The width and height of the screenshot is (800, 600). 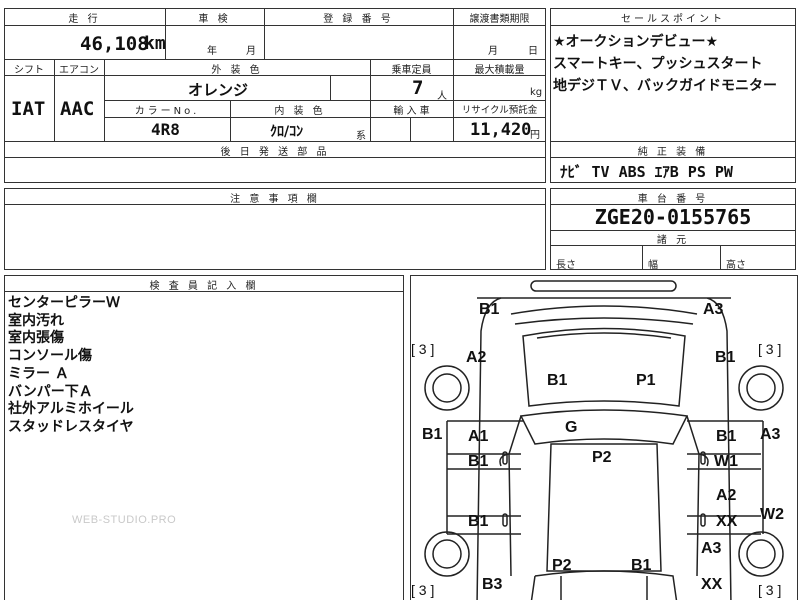 What do you see at coordinates (50, 356) in the screenshot?
I see `inspector-note: コンソール傷` at bounding box center [50, 356].